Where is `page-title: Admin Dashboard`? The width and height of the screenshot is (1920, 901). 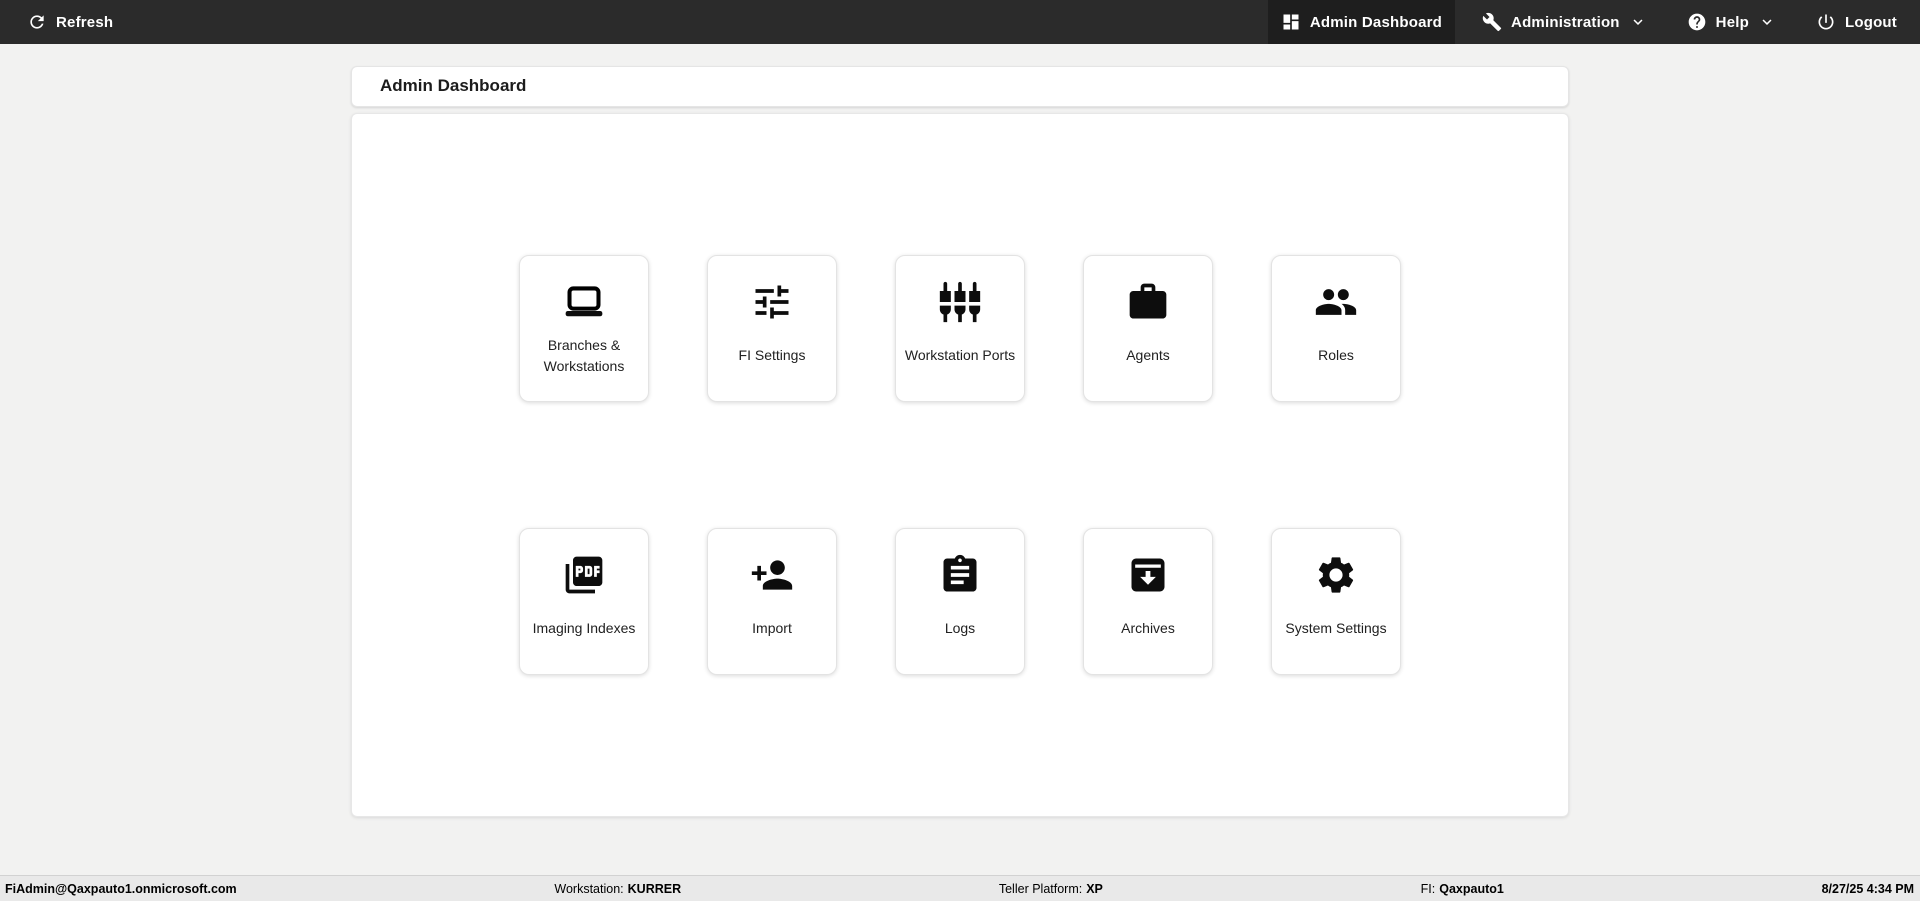 page-title: Admin Dashboard is located at coordinates (453, 85).